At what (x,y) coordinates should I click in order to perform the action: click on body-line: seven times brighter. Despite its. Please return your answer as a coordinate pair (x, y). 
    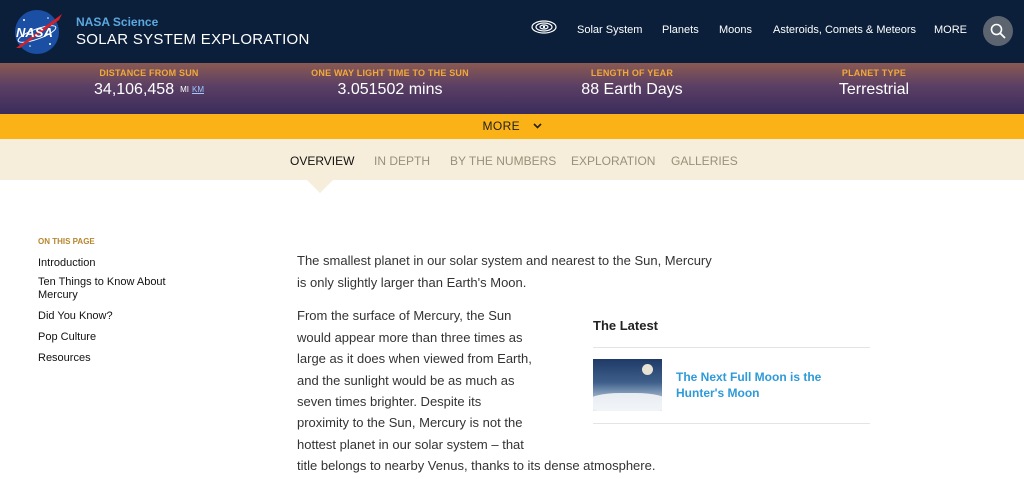
    Looking at the image, I should click on (389, 401).